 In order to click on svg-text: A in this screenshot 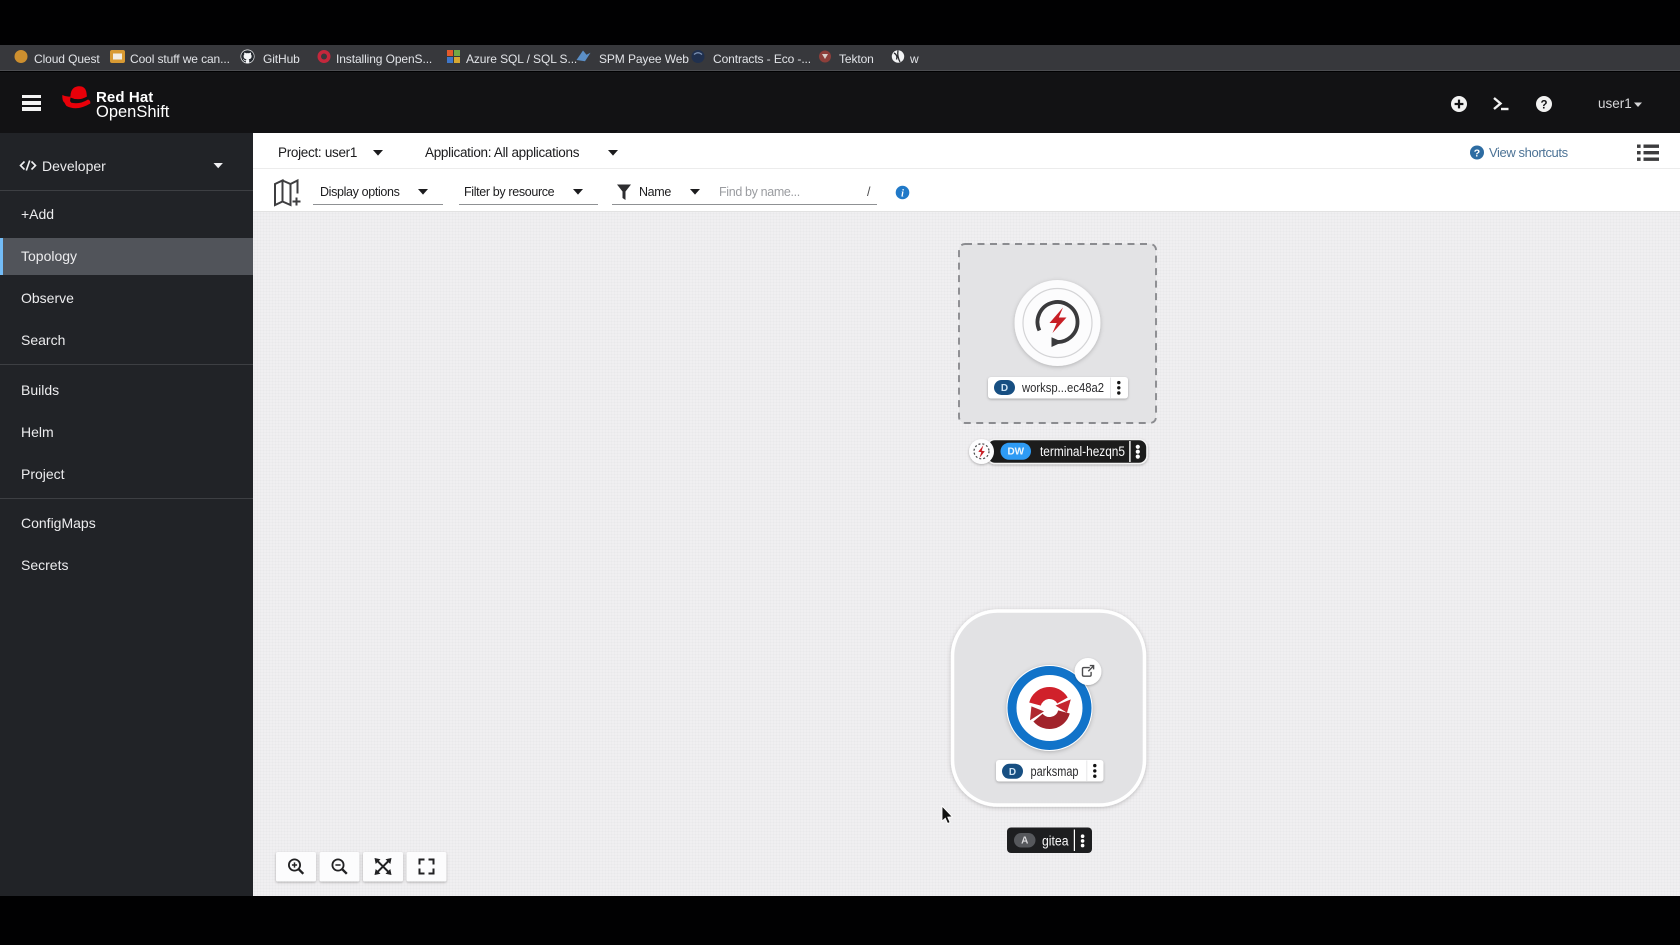, I will do `click(1024, 841)`.